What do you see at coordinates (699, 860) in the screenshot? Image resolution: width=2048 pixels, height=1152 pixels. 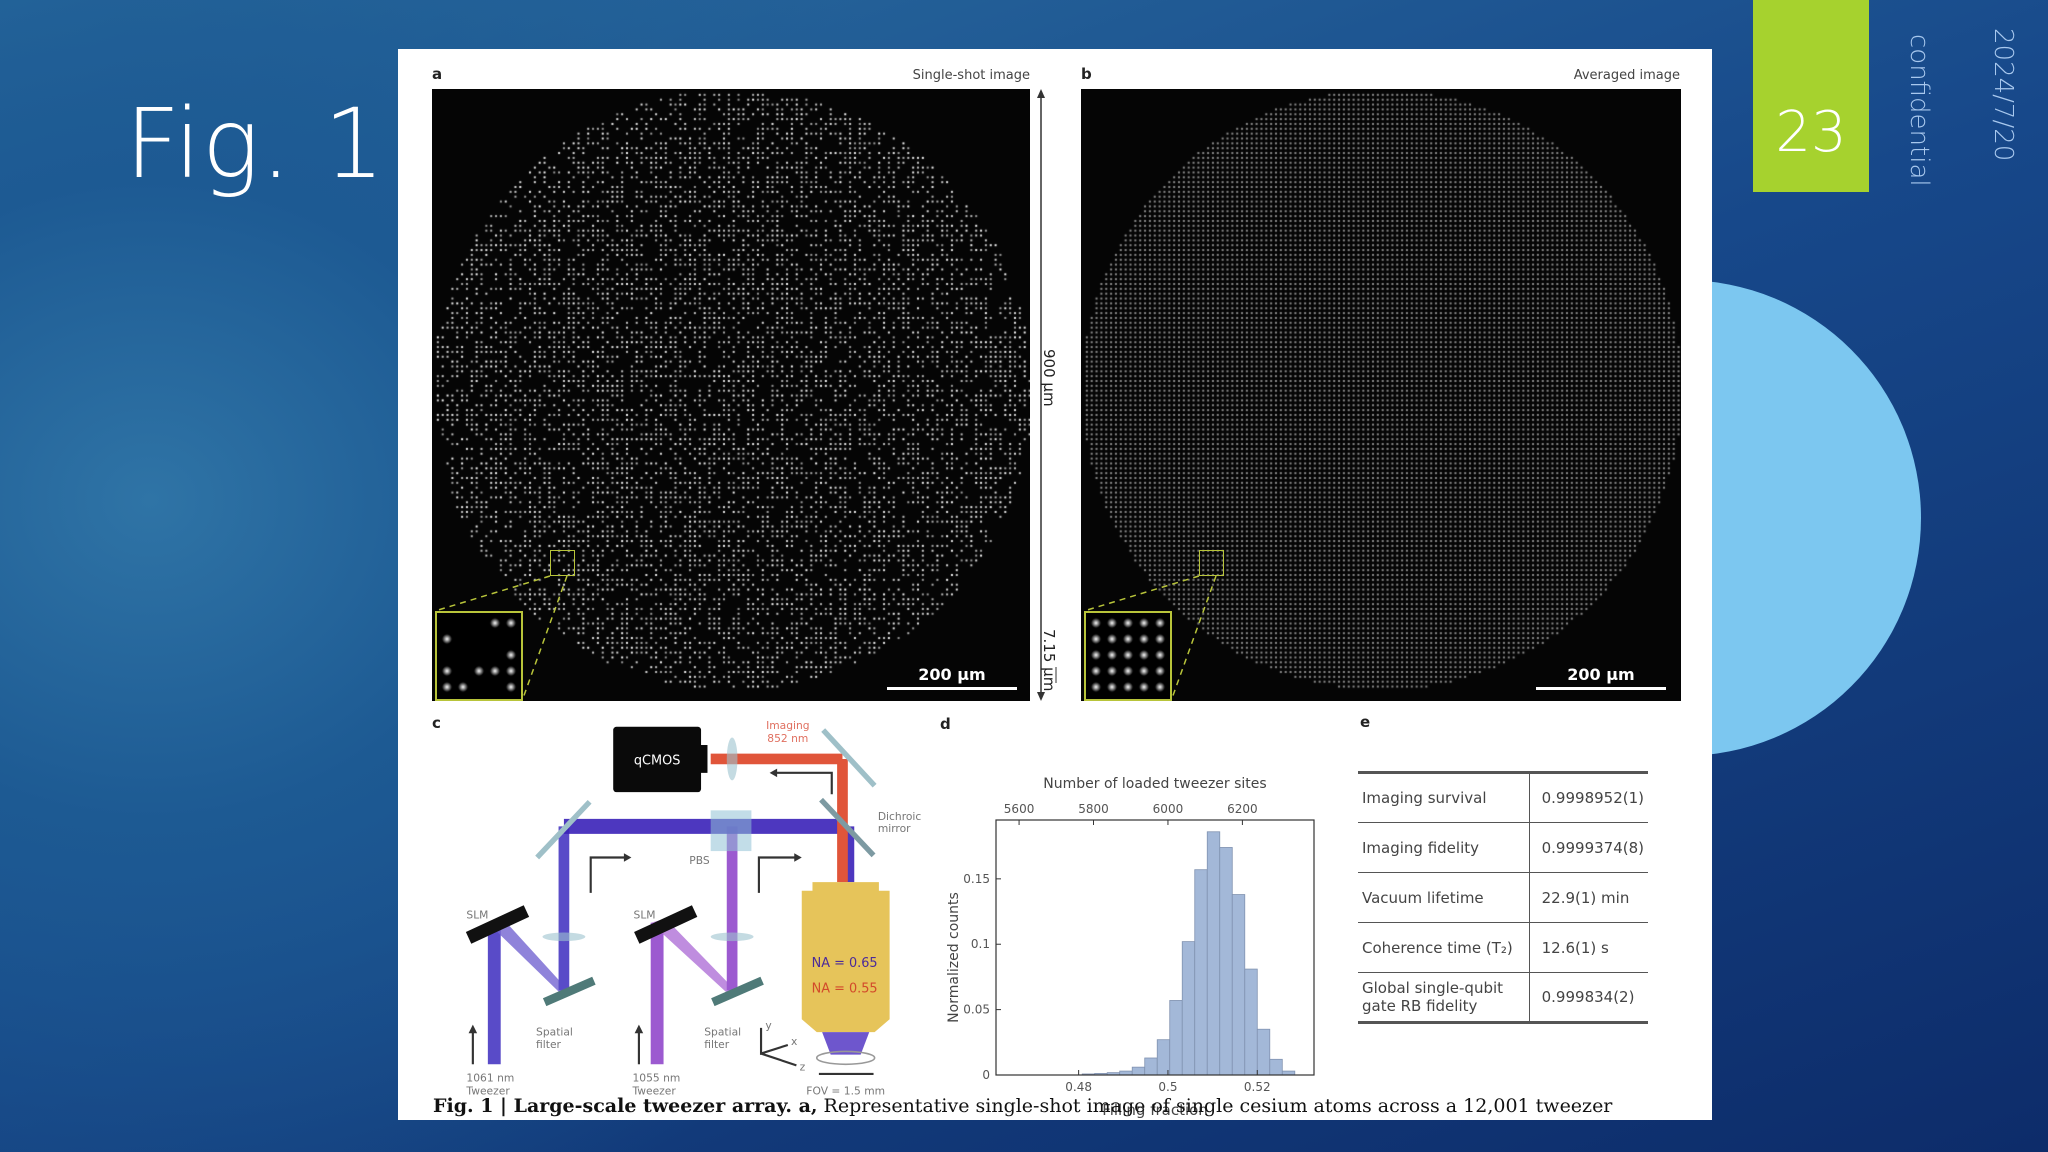 I see `svg-text: PBS` at bounding box center [699, 860].